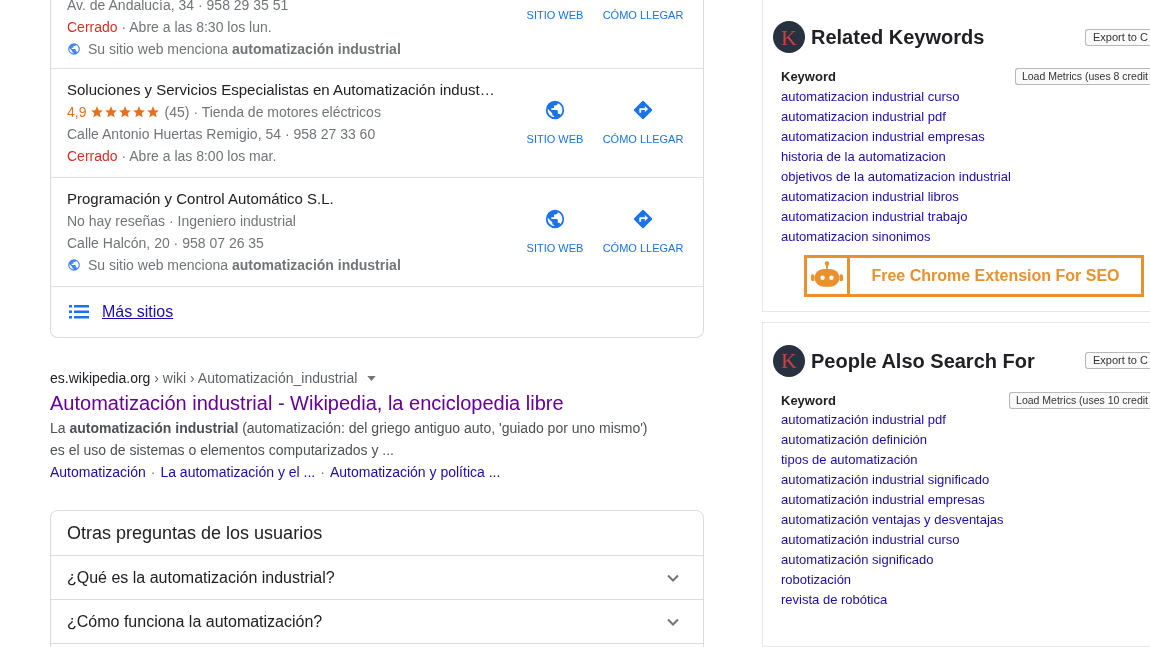 This screenshot has width=1150, height=647. Describe the element at coordinates (863, 420) in the screenshot. I see `keyword-link: automatización industrial pdf` at that location.